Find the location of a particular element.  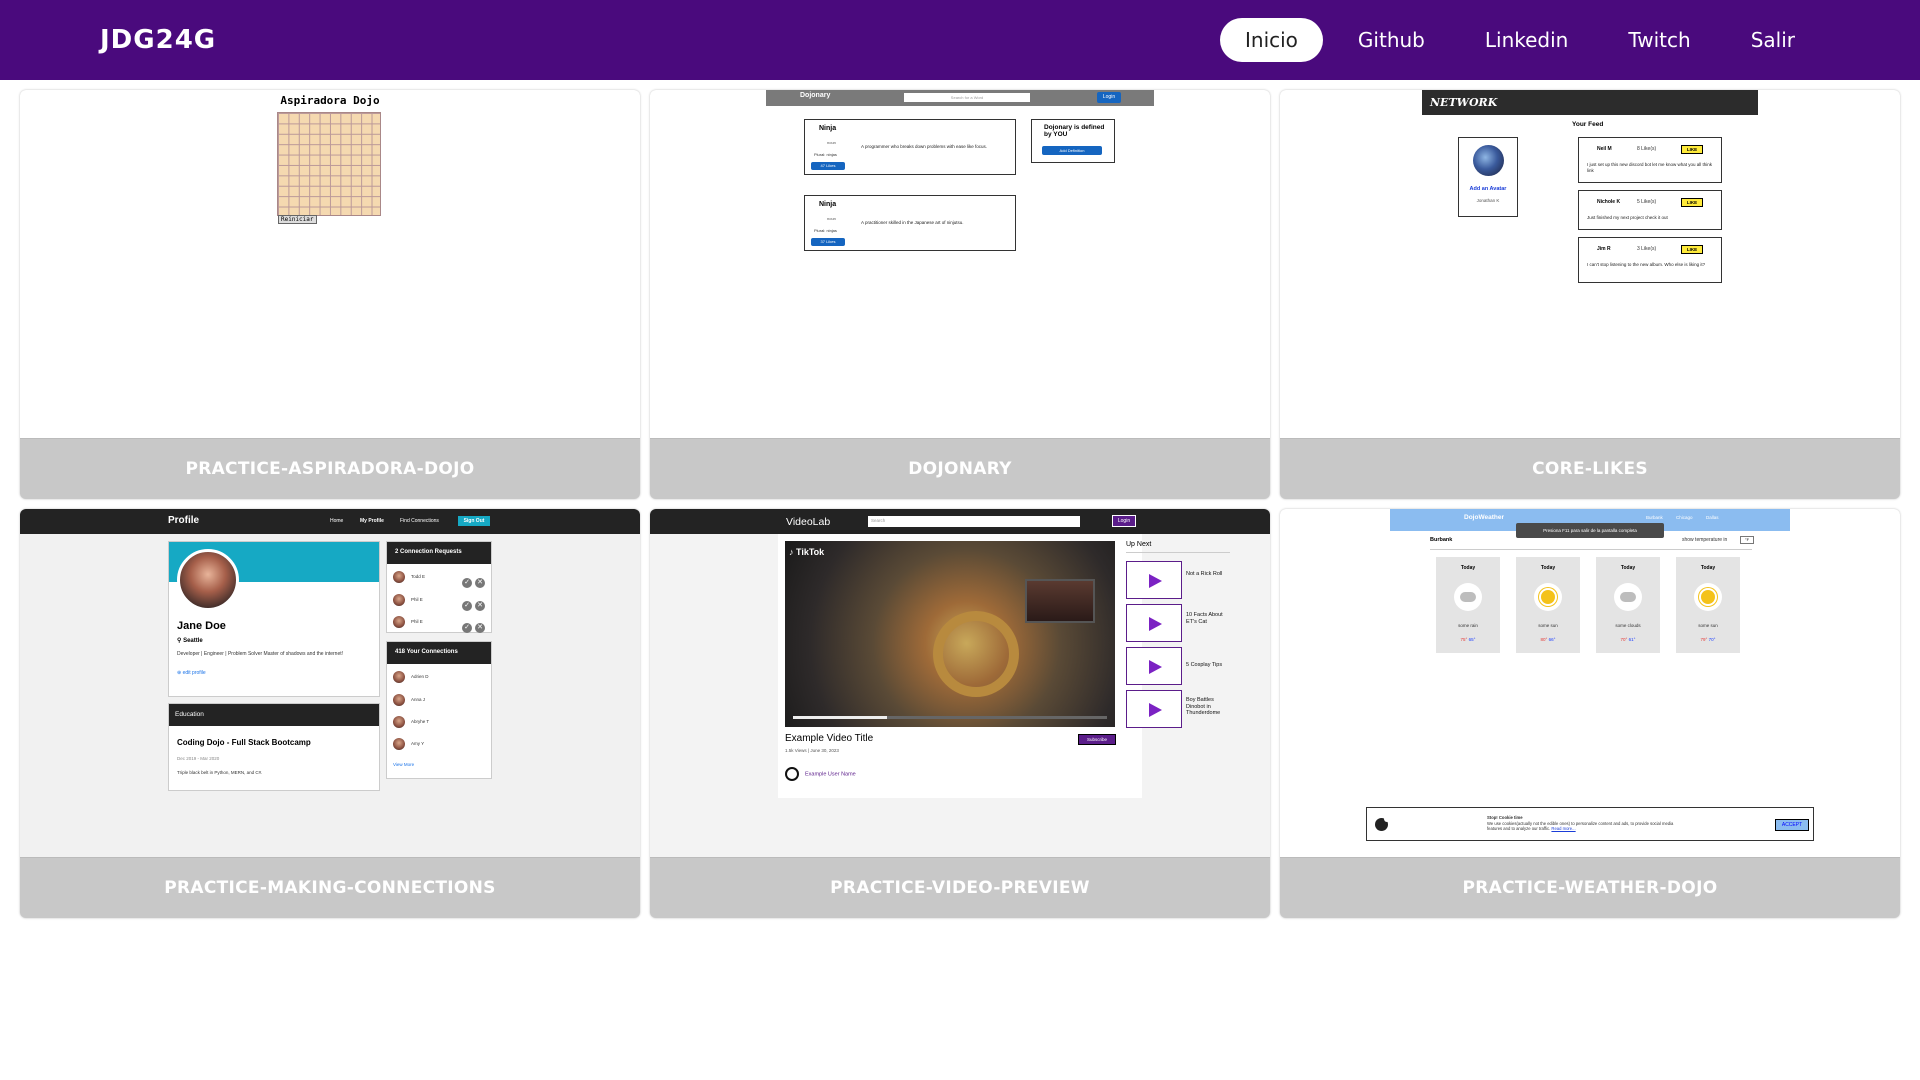

post-author: Nichole K is located at coordinates (1609, 202).